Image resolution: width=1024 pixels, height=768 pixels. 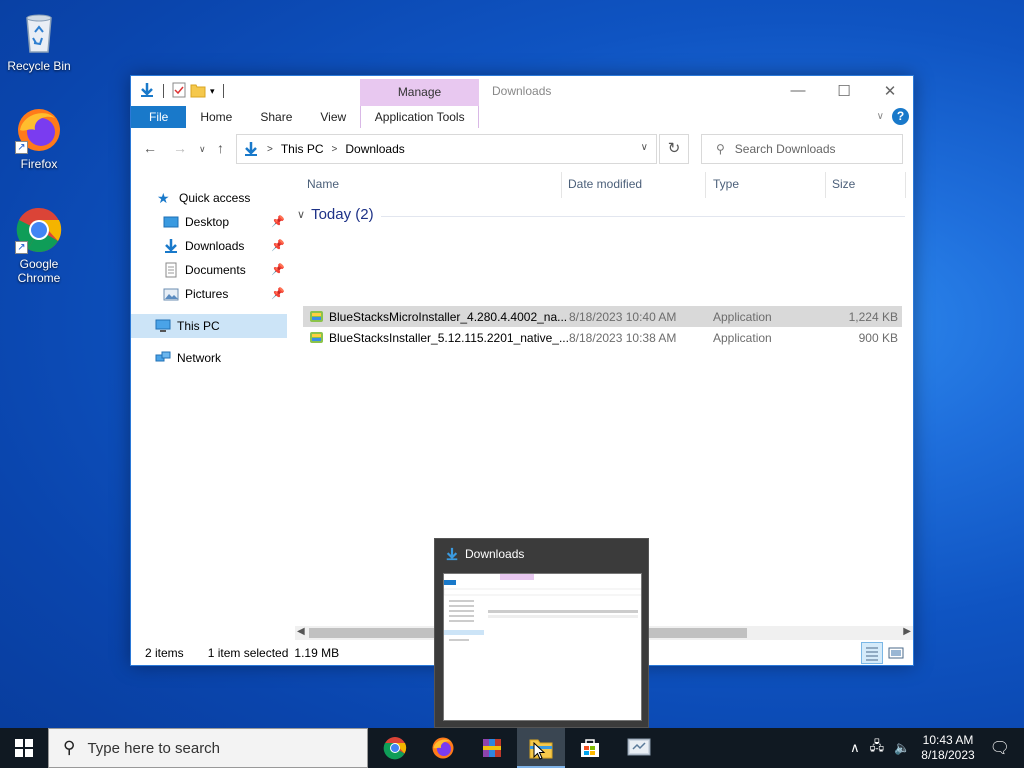 What do you see at coordinates (301, 631) in the screenshot?
I see `scroll-left-icon: ◀` at bounding box center [301, 631].